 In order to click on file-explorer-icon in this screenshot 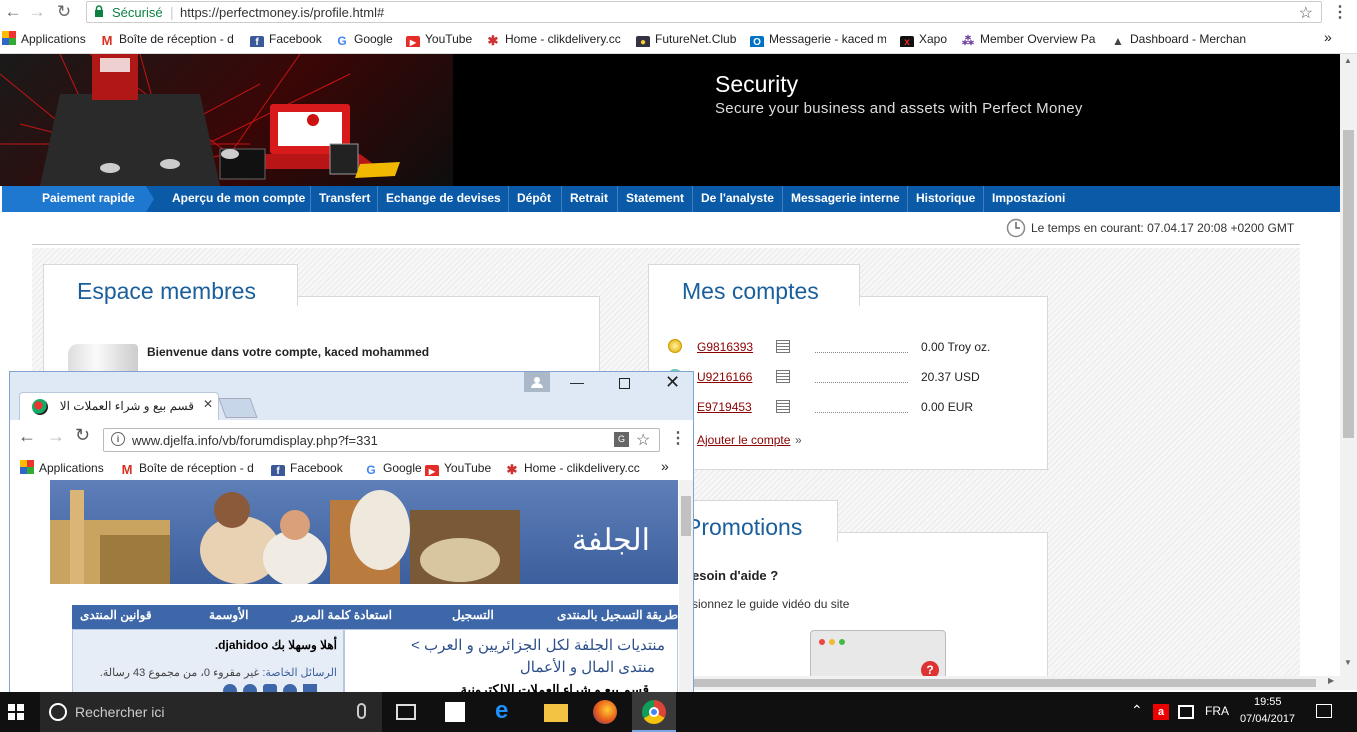, I will do `click(556, 713)`.